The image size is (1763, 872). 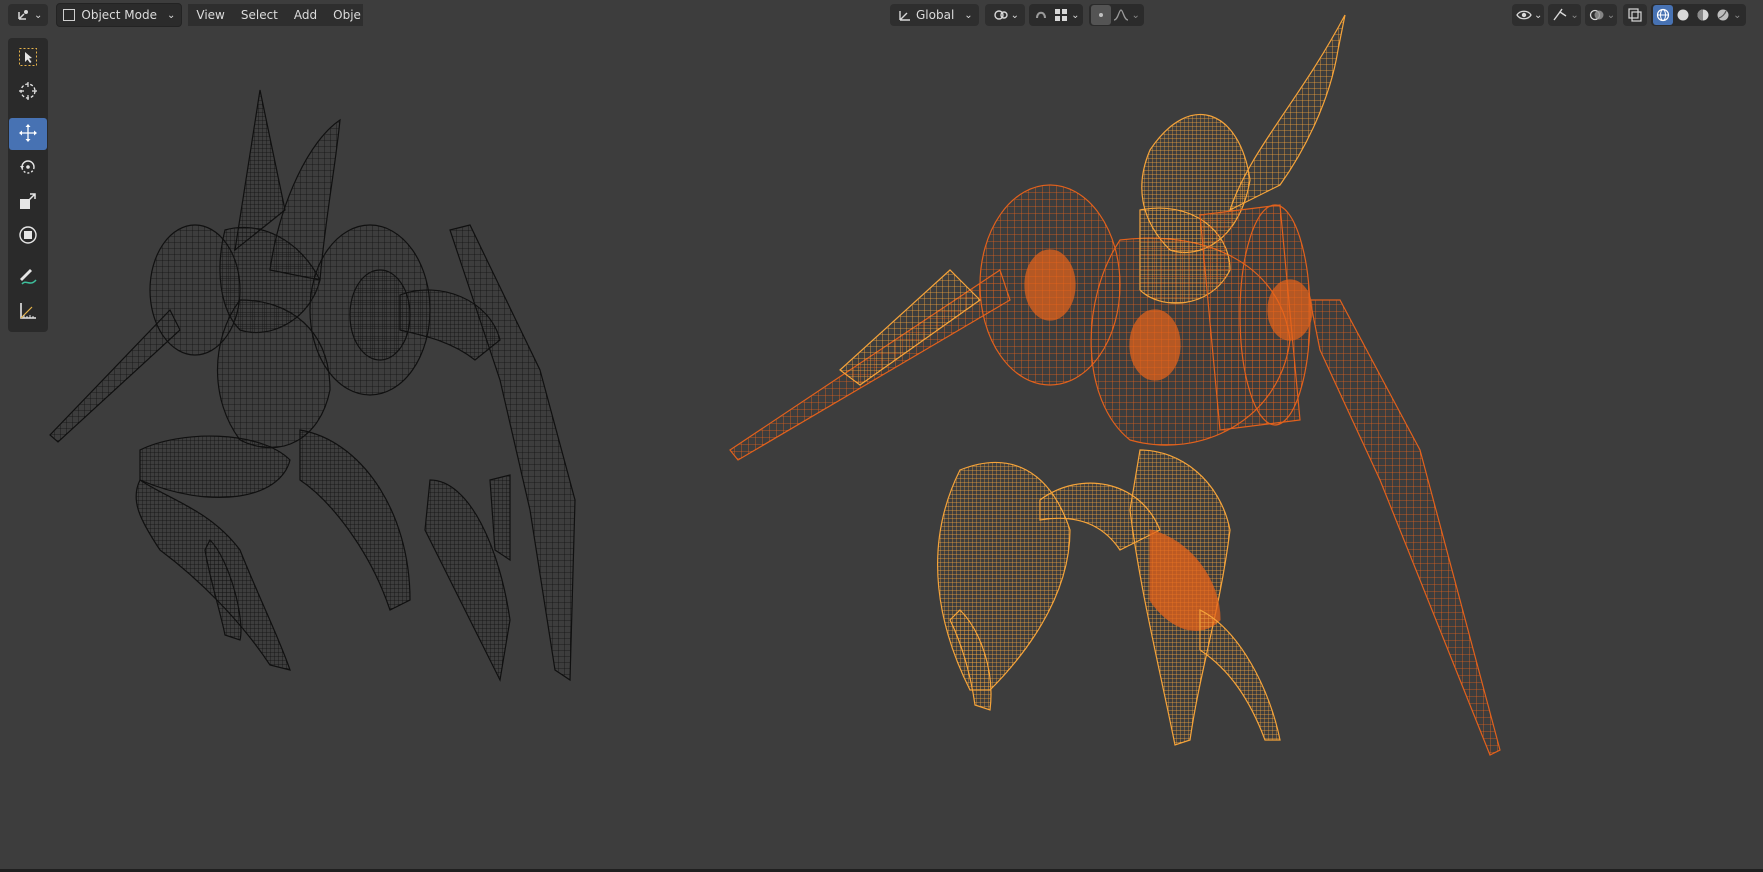 I want to click on menu-object: Obje, so click(x=344, y=15).